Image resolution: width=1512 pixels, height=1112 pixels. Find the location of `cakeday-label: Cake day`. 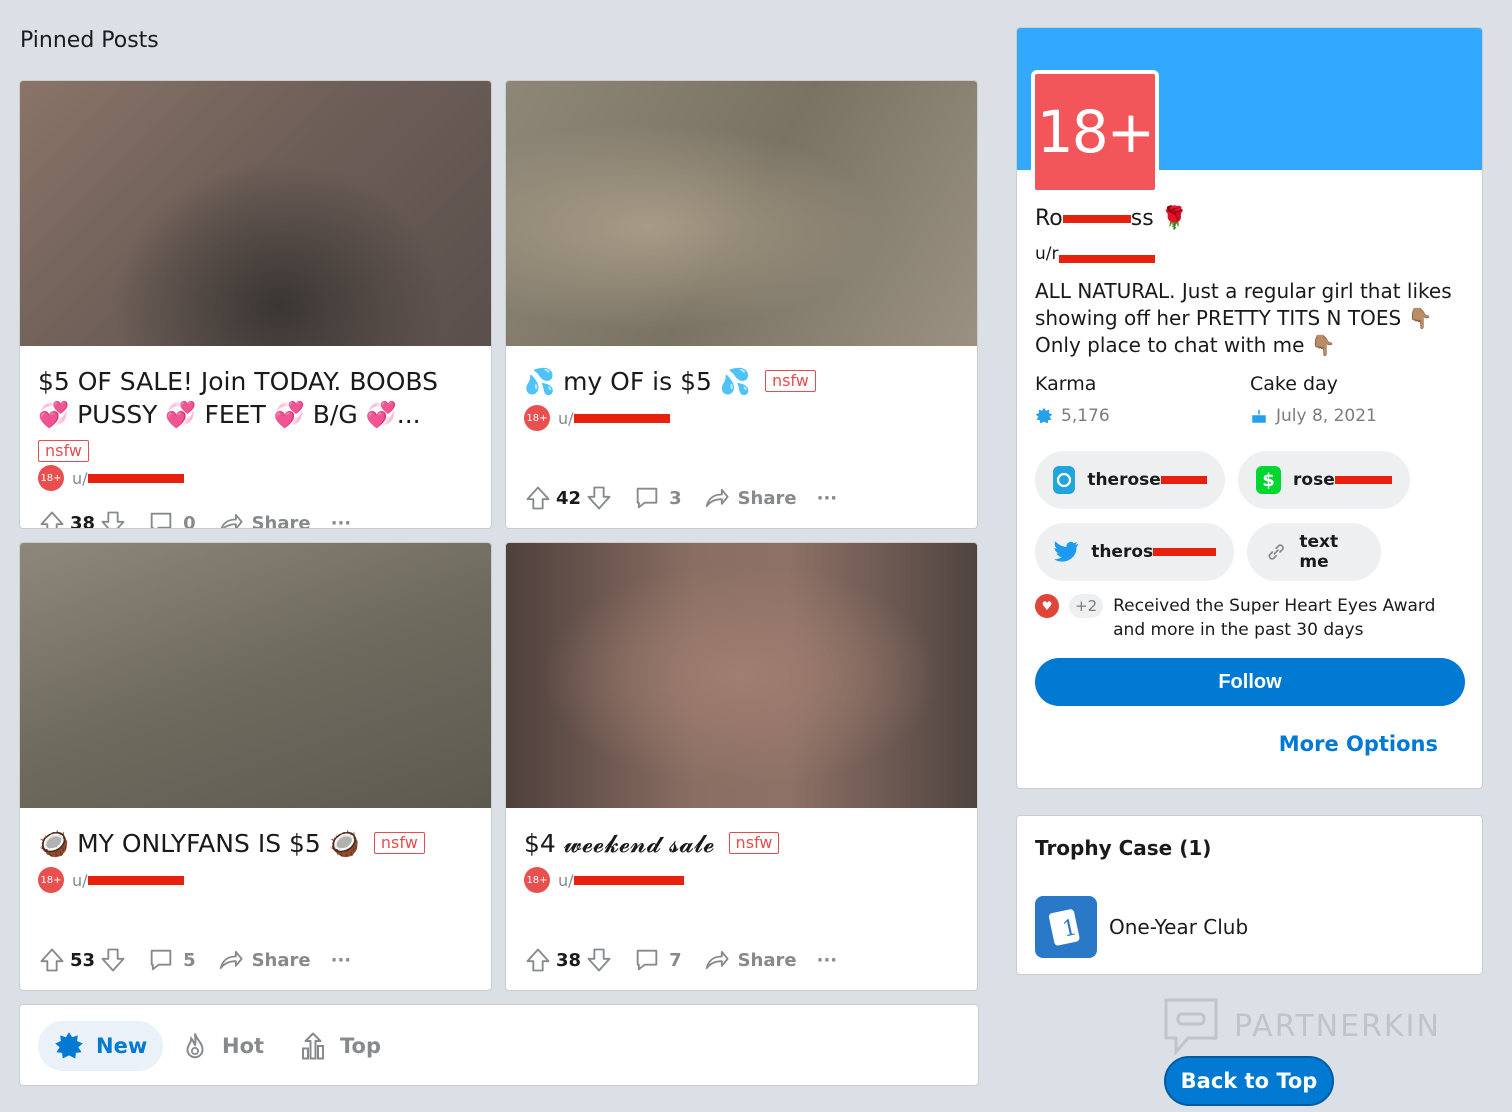

cakeday-label: Cake day is located at coordinates (1294, 384).